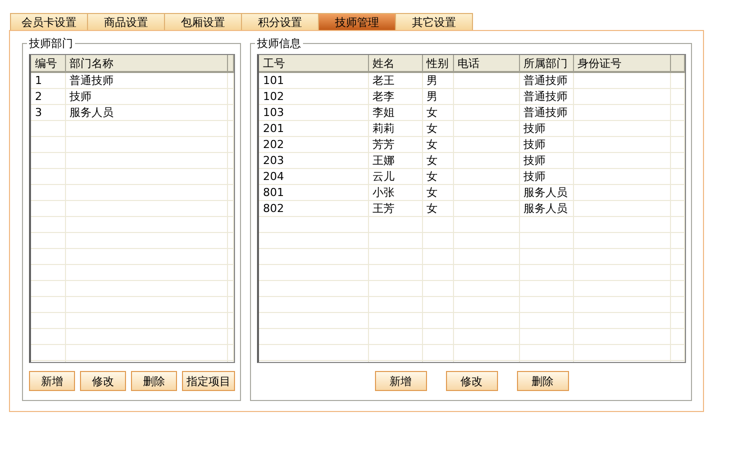 This screenshot has width=740, height=452. What do you see at coordinates (203, 21) in the screenshot?
I see `tab: 包厢设置` at bounding box center [203, 21].